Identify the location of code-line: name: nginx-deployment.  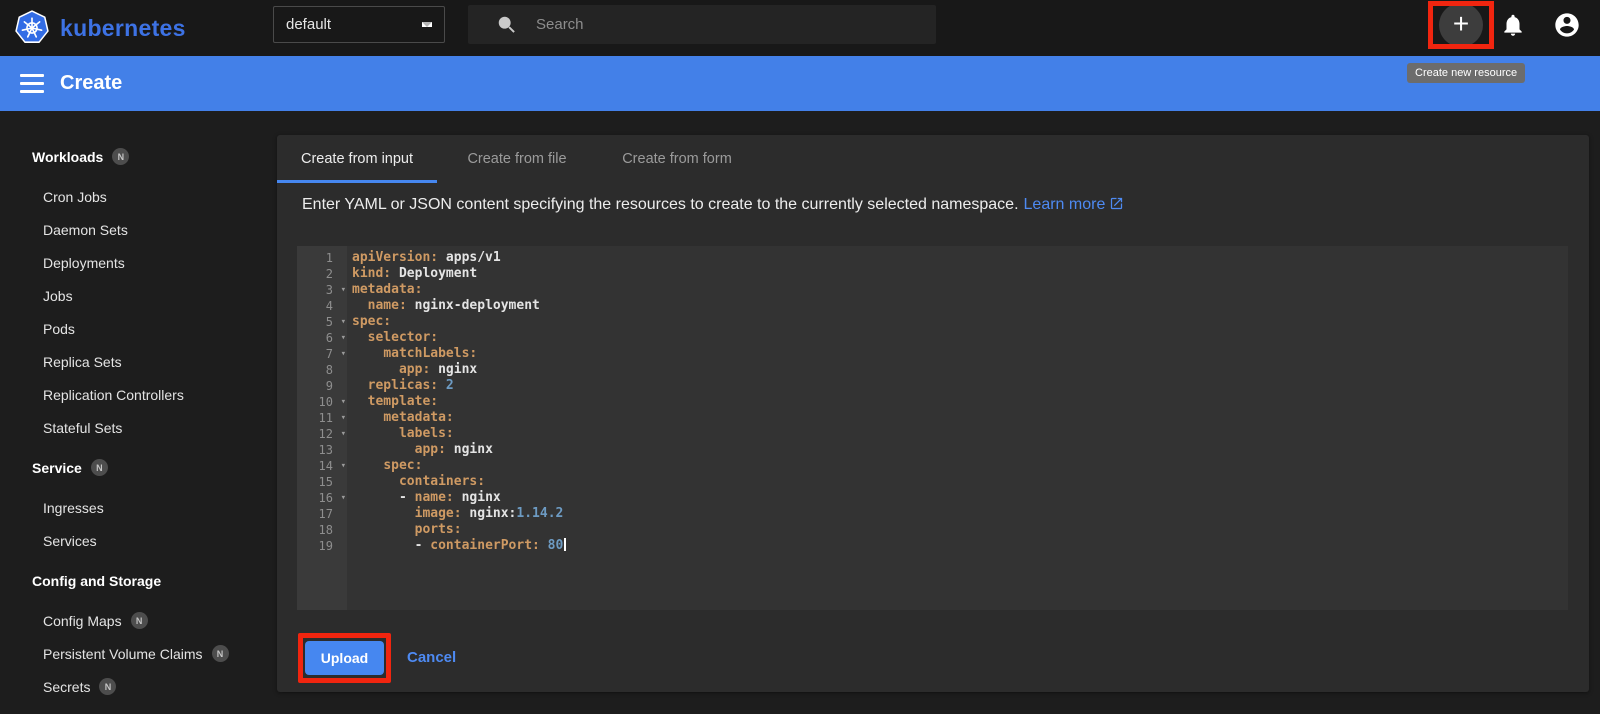
(453, 305).